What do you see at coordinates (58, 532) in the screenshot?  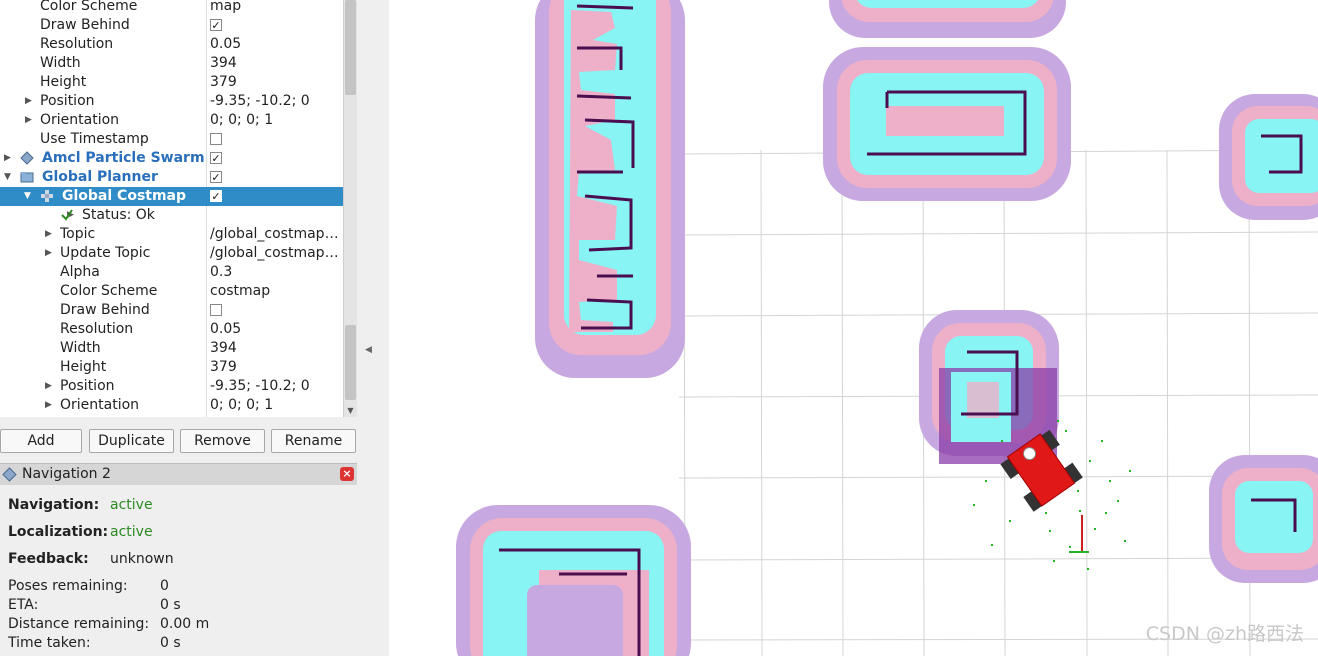 I see `localization-label: Localization:` at bounding box center [58, 532].